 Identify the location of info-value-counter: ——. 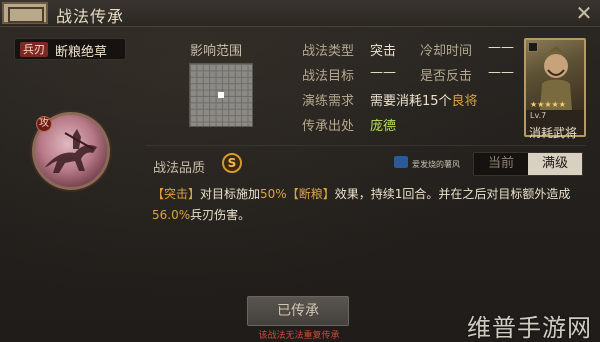
(501, 72).